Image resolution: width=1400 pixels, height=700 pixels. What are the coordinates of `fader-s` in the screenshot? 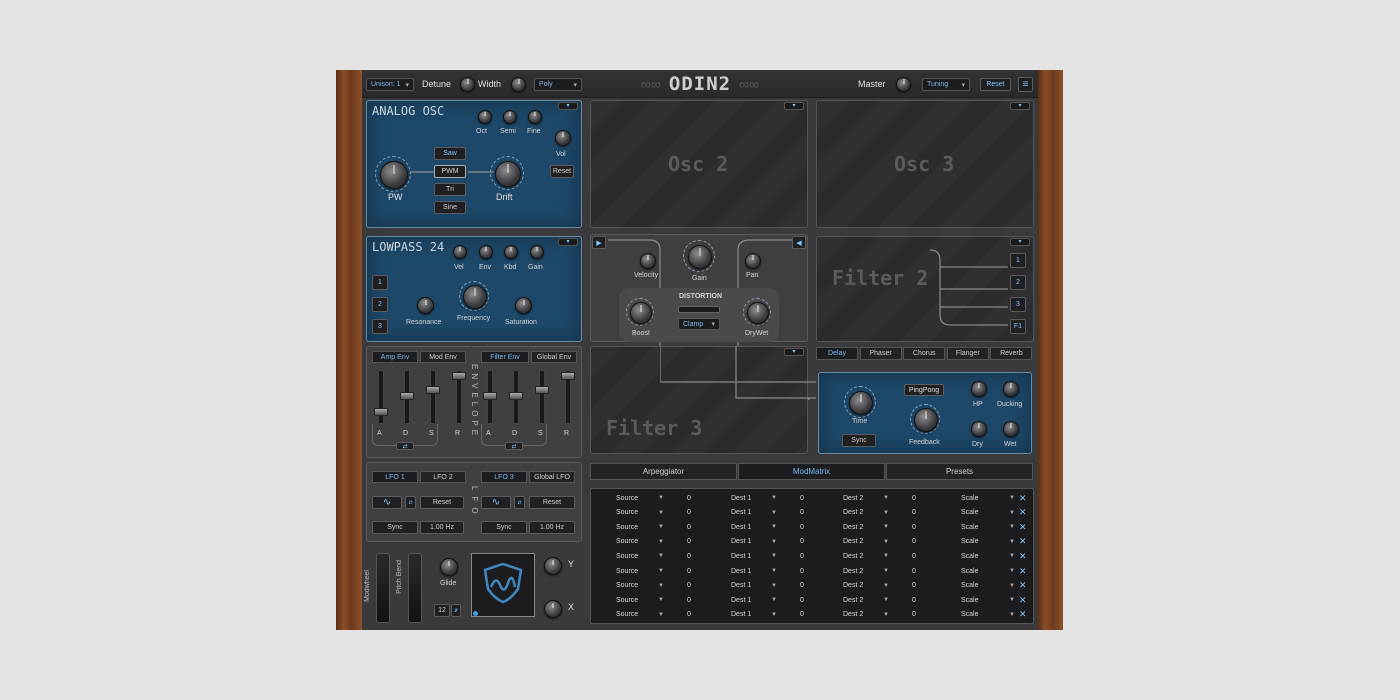 It's located at (433, 390).